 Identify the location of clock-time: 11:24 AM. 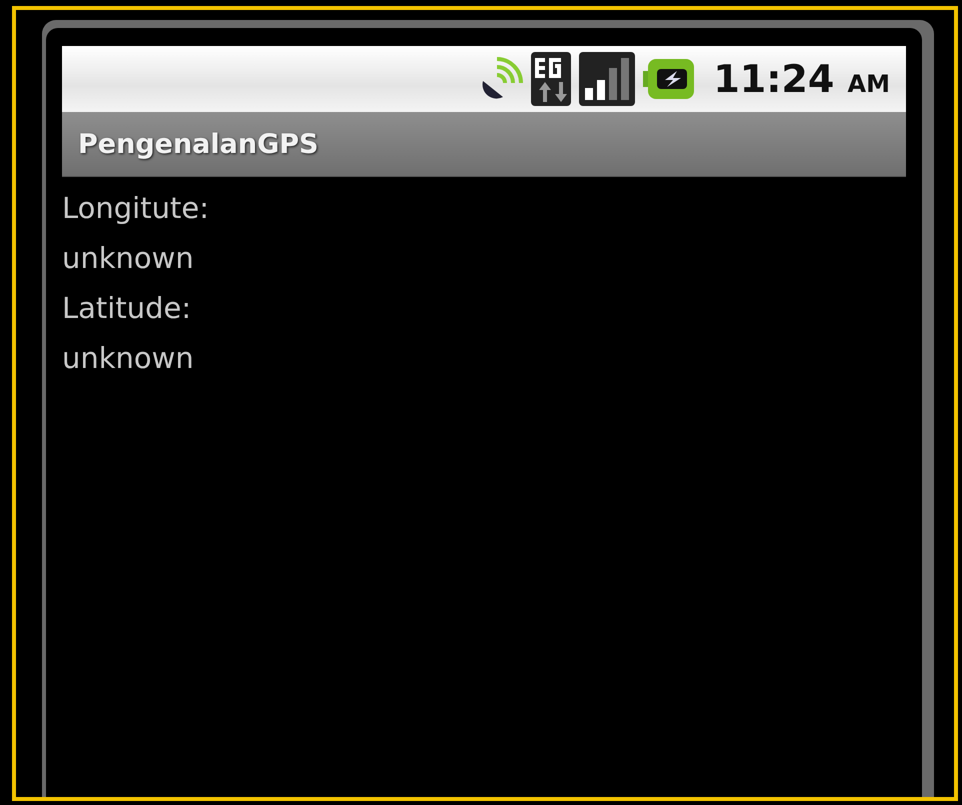
(801, 79).